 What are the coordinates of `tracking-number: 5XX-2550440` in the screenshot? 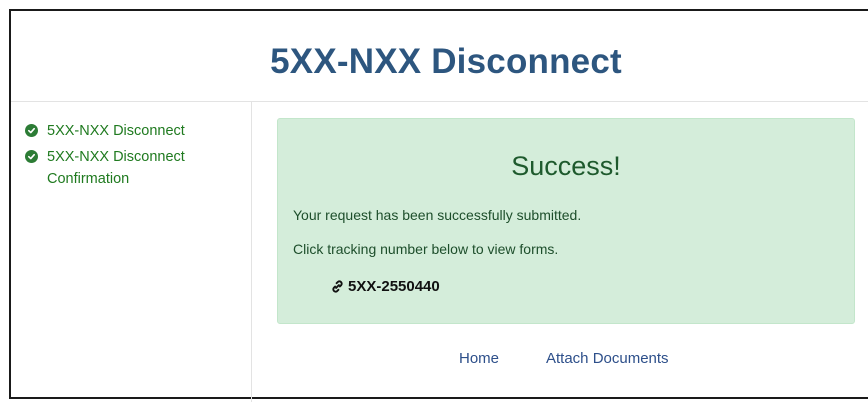 It's located at (394, 286).